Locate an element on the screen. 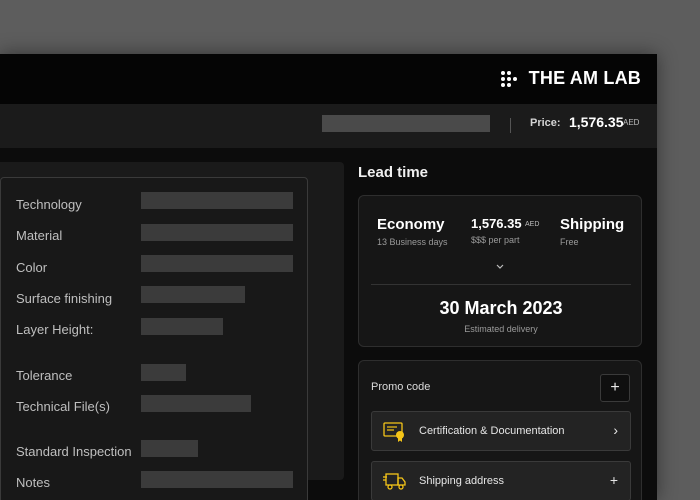 This screenshot has width=700, height=500. delivery-date: 30 March 2023 is located at coordinates (501, 308).